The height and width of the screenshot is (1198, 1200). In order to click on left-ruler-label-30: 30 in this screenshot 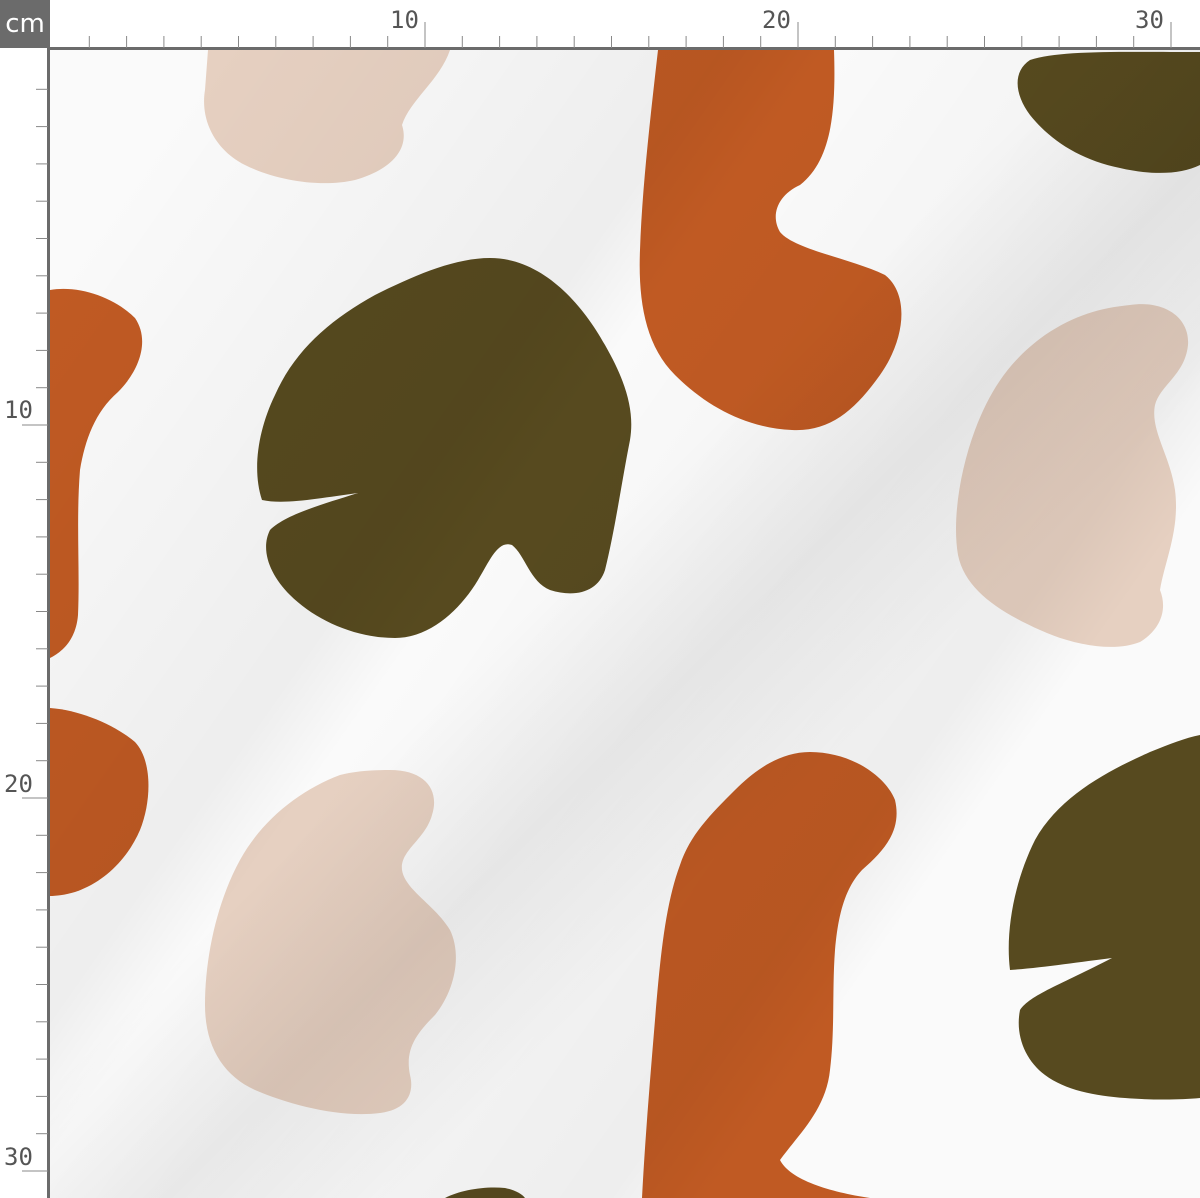, I will do `click(18, 1157)`.